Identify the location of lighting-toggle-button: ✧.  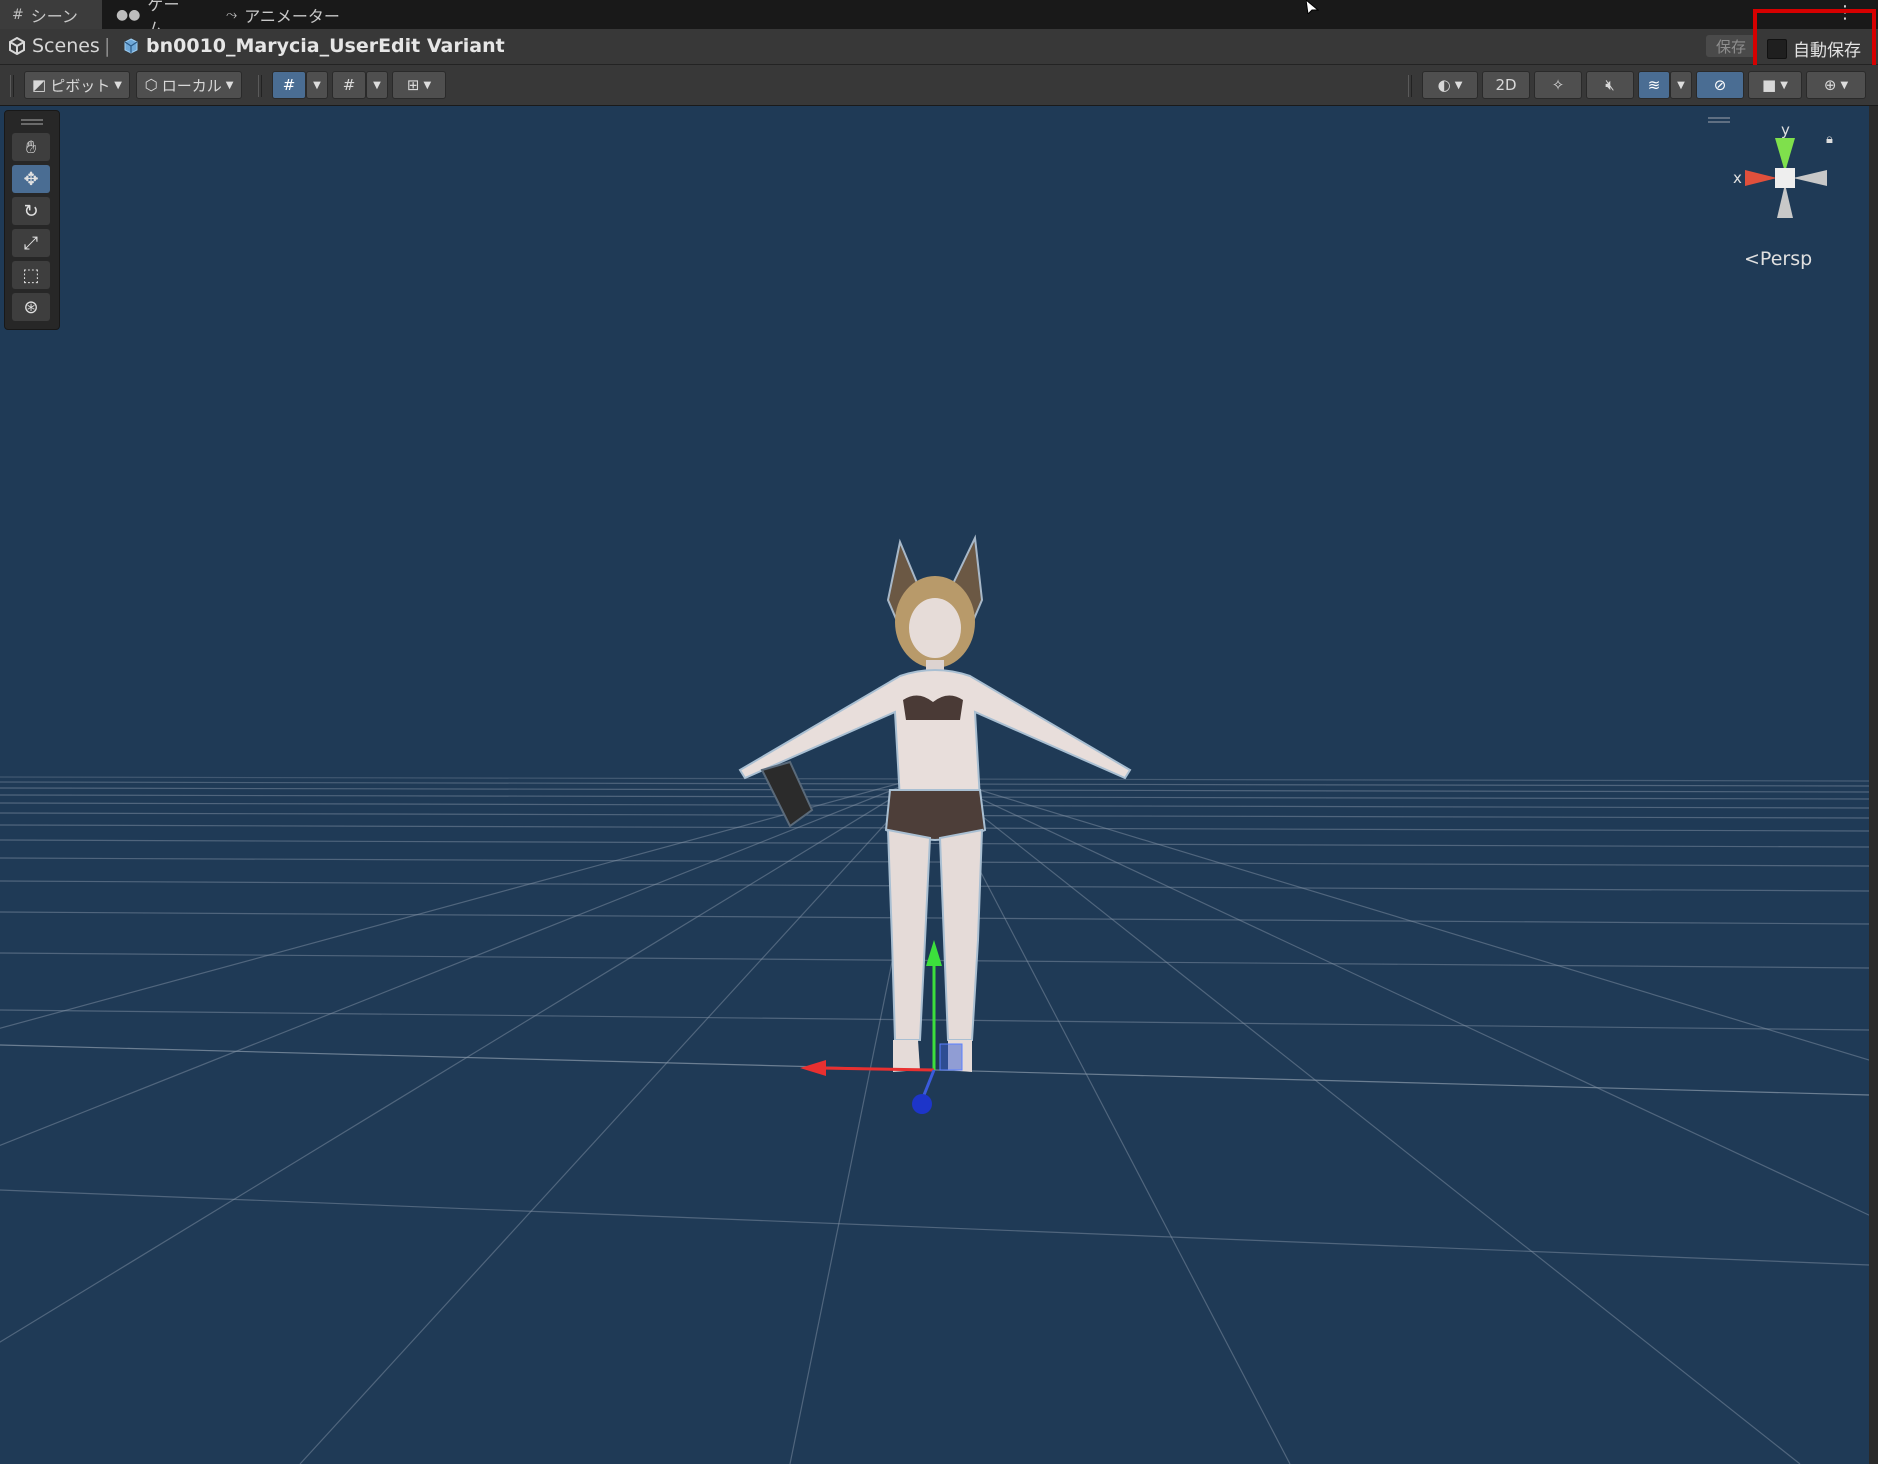
(1558, 85).